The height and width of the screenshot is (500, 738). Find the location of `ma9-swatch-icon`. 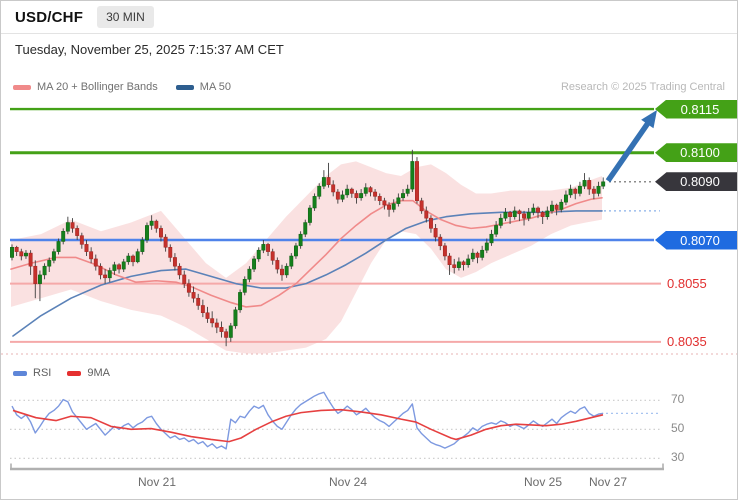

ma9-swatch-icon is located at coordinates (74, 373).